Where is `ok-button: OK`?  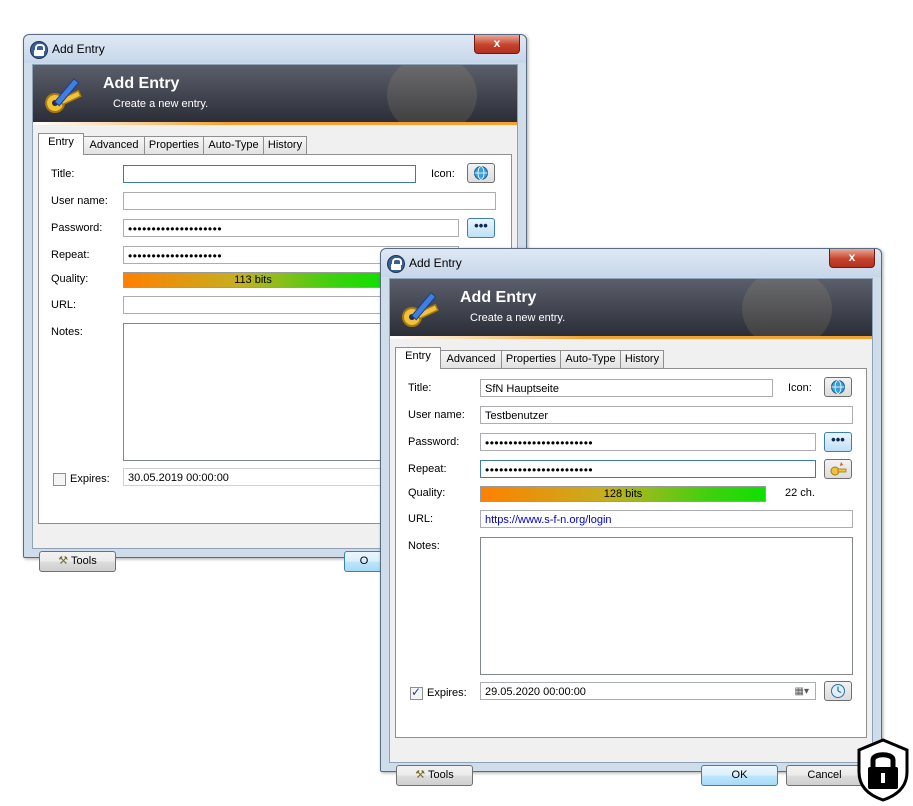 ok-button: OK is located at coordinates (739, 775).